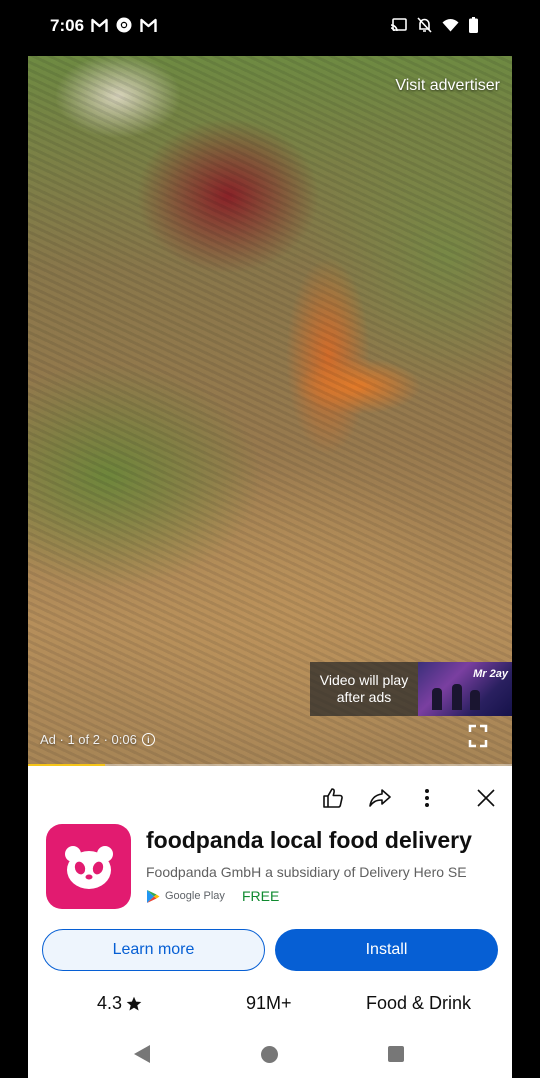 Image resolution: width=540 pixels, height=1078 pixels. What do you see at coordinates (110, 1003) in the screenshot?
I see `rating-value: 4.3` at bounding box center [110, 1003].